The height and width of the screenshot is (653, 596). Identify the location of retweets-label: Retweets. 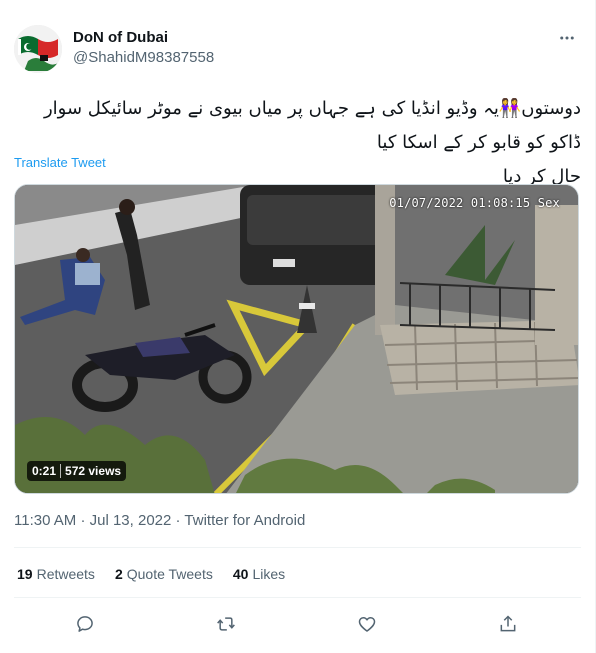
(65, 574).